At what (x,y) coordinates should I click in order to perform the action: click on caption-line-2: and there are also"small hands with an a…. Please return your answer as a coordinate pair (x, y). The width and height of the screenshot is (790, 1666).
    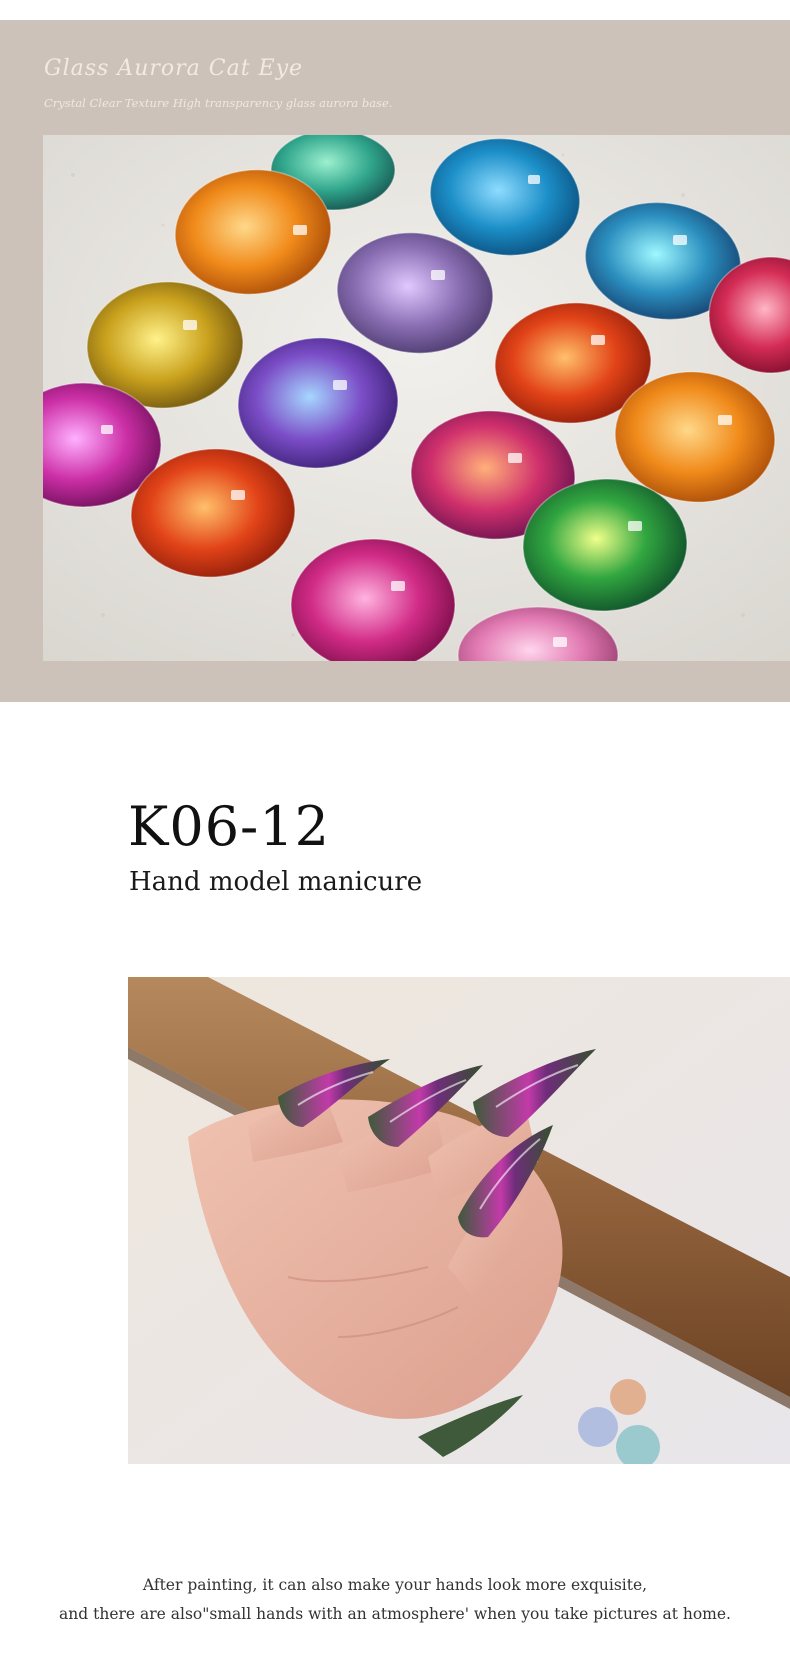
    Looking at the image, I should click on (395, 1614).